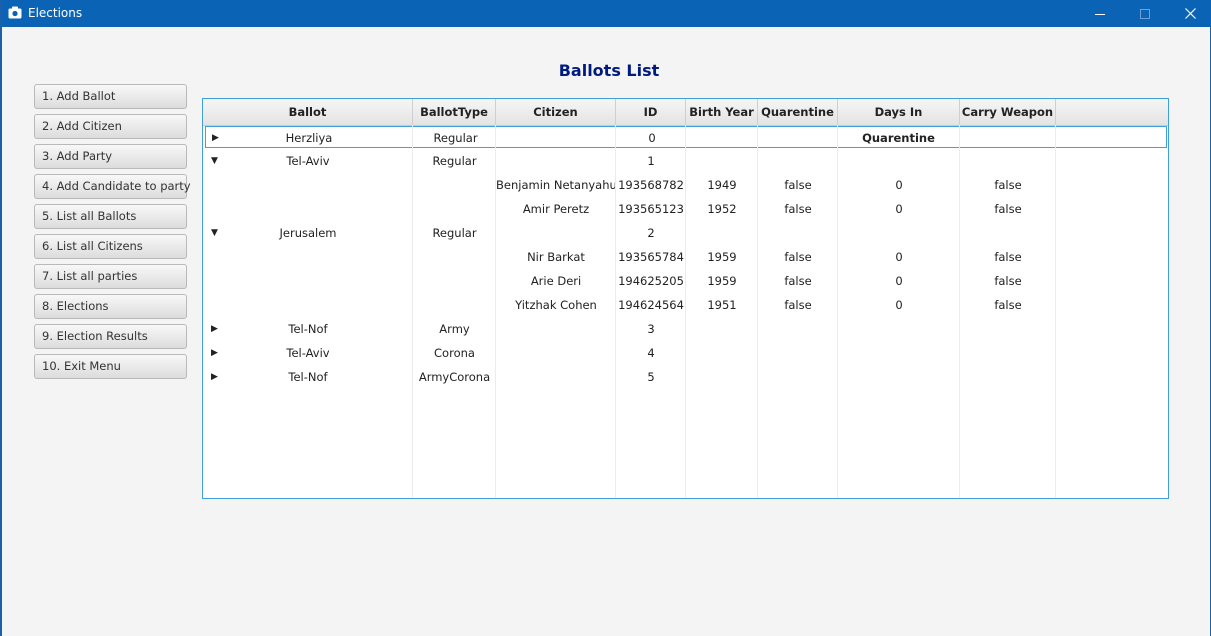 The image size is (1211, 636). Describe the element at coordinates (110, 276) in the screenshot. I see `menu-button-7: 7. List all parties` at that location.